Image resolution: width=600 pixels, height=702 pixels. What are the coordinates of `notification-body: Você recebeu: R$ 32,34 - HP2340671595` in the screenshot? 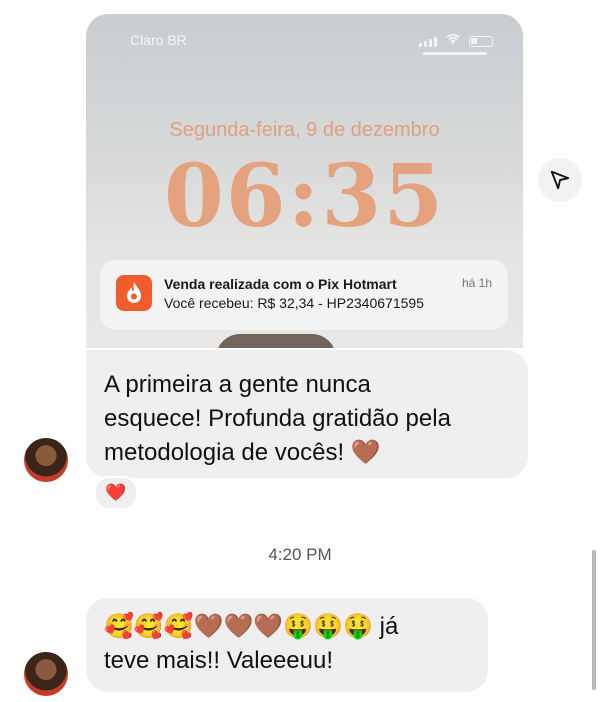 It's located at (294, 303).